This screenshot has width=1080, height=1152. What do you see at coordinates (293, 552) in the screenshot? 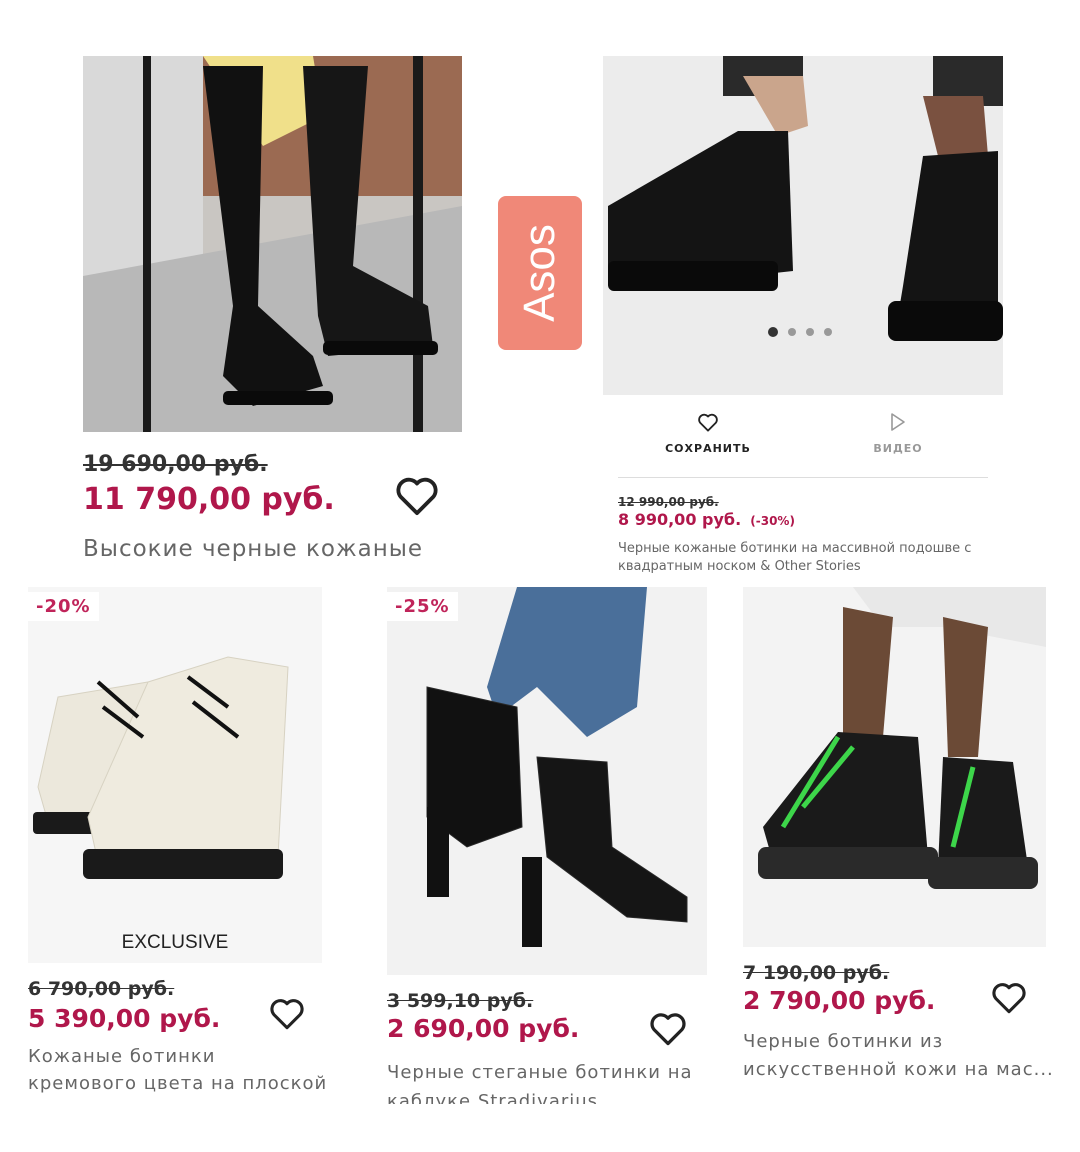
I see `product-description: Высокие черные кожаные` at bounding box center [293, 552].